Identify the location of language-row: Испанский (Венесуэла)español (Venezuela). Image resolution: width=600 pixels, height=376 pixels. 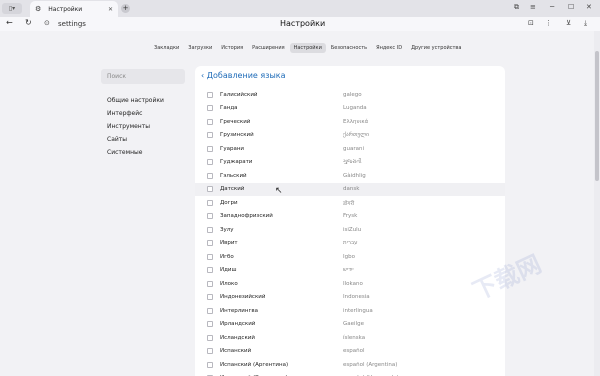
(350, 374).